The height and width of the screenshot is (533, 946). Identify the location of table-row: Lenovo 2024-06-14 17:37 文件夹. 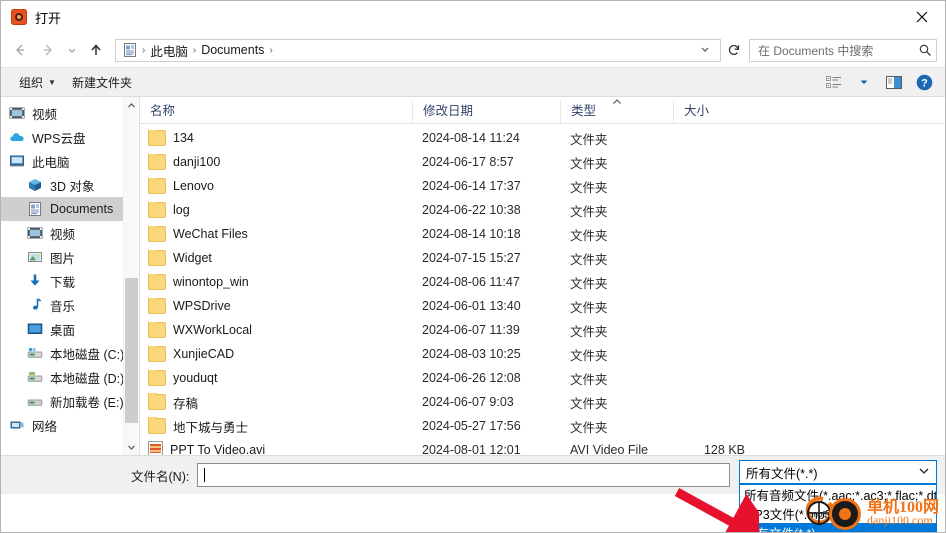
(542, 186).